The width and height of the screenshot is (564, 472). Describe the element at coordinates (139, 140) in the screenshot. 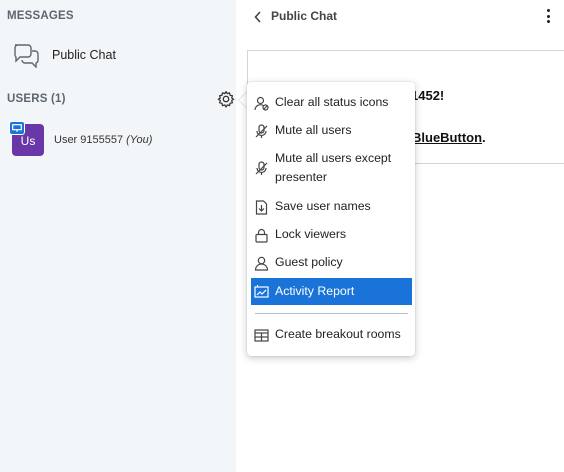

I see `you-label: (You)` at that location.